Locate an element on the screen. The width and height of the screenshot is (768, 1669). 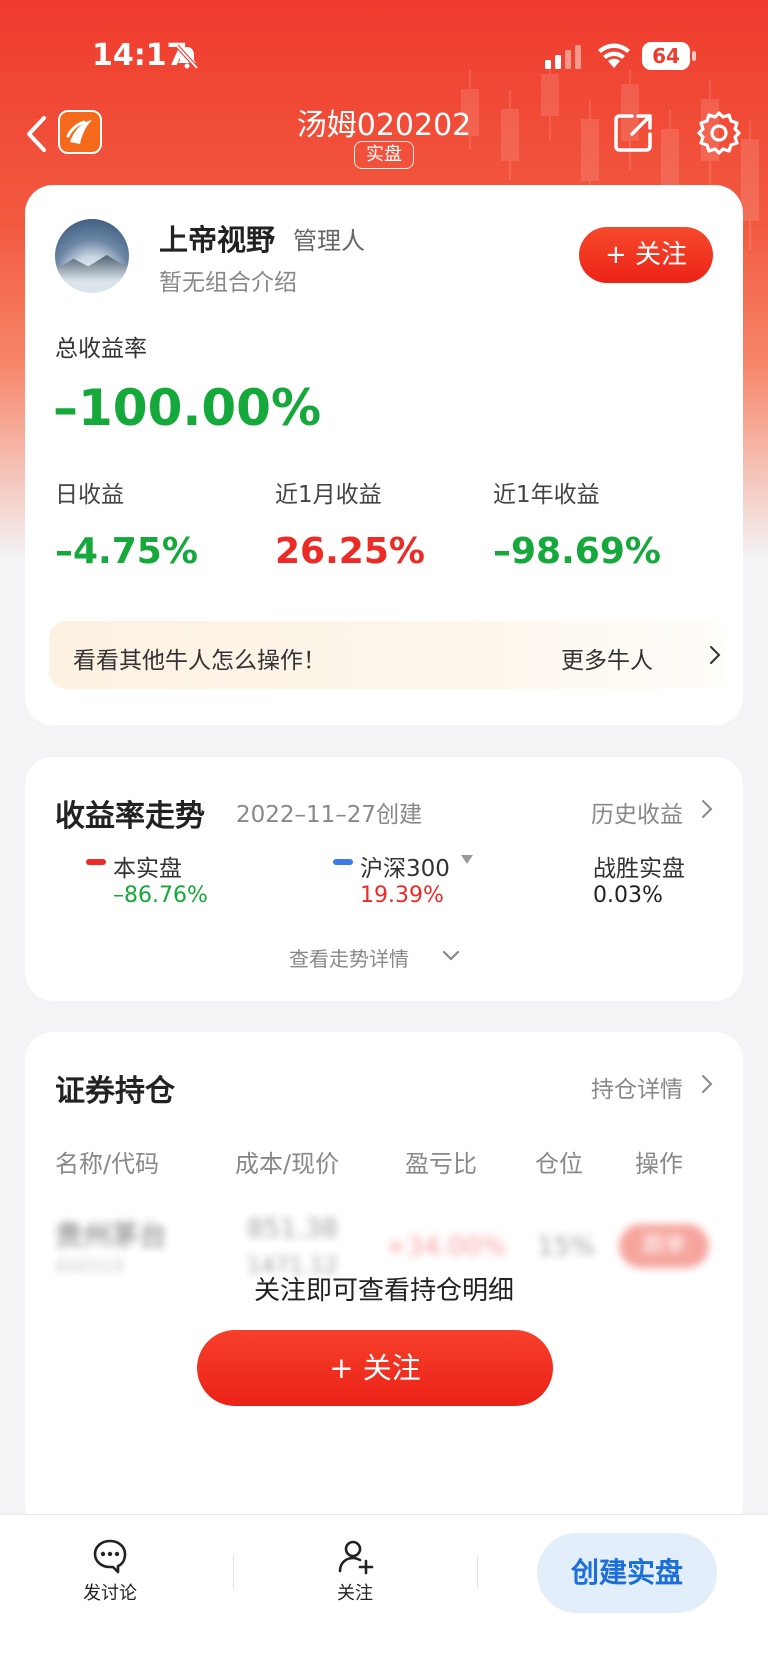
portfolio-legend-value: –86.76% is located at coordinates (160, 895).